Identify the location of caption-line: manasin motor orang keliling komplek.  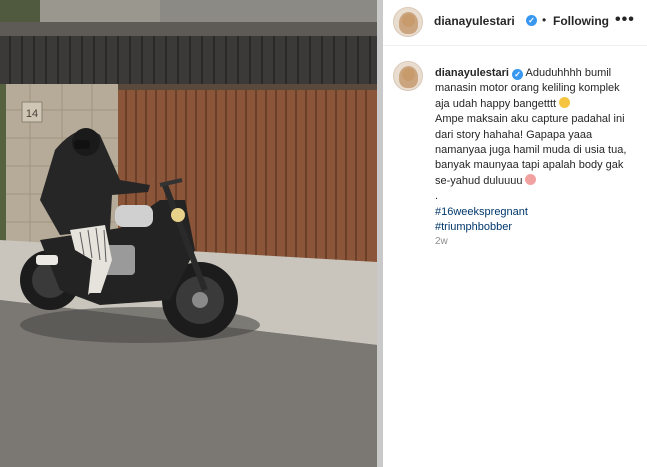
(527, 88).